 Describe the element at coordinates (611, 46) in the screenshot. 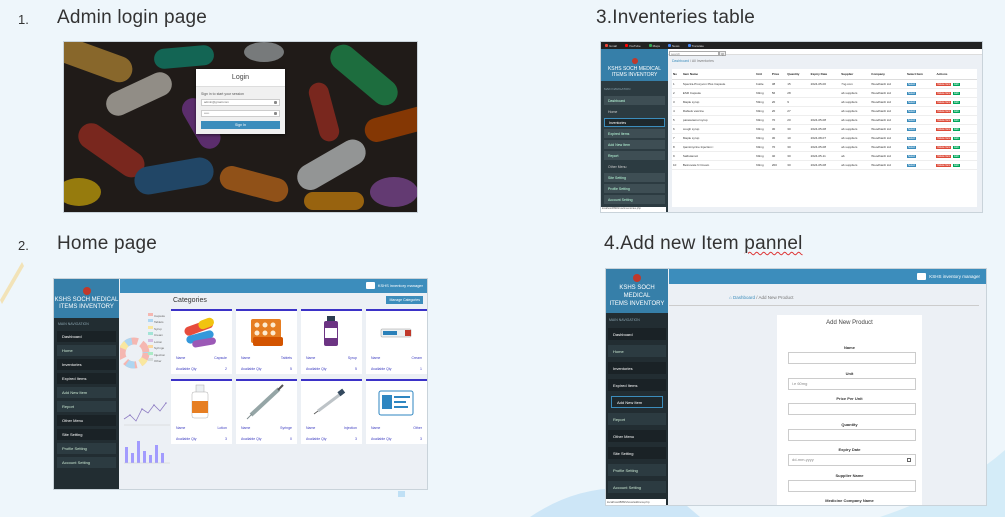

I see `bookmark-gmail: Gmail` at that location.